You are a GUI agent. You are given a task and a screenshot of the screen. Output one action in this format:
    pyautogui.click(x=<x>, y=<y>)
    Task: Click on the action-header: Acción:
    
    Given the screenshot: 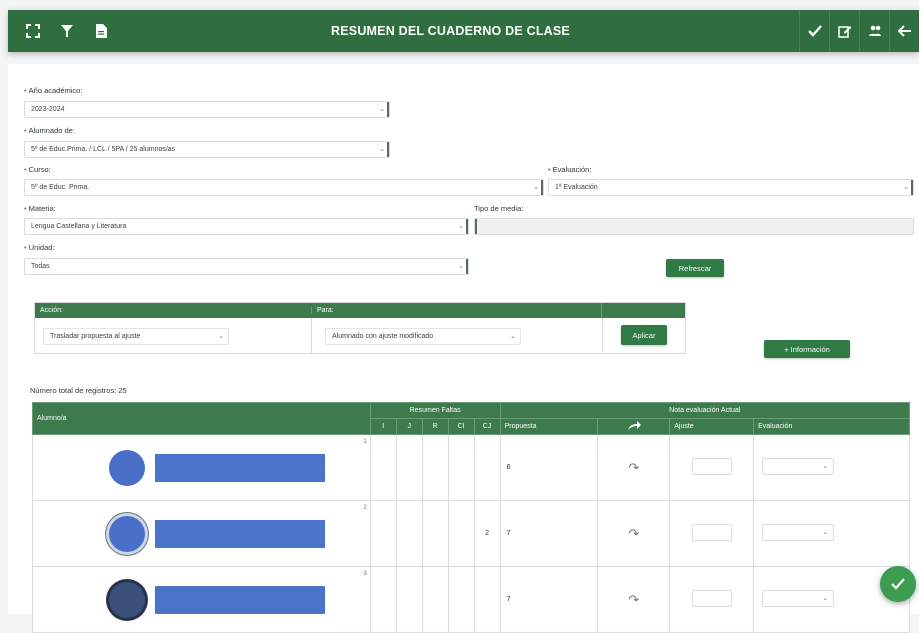 What is the action you would take?
    pyautogui.click(x=51, y=310)
    